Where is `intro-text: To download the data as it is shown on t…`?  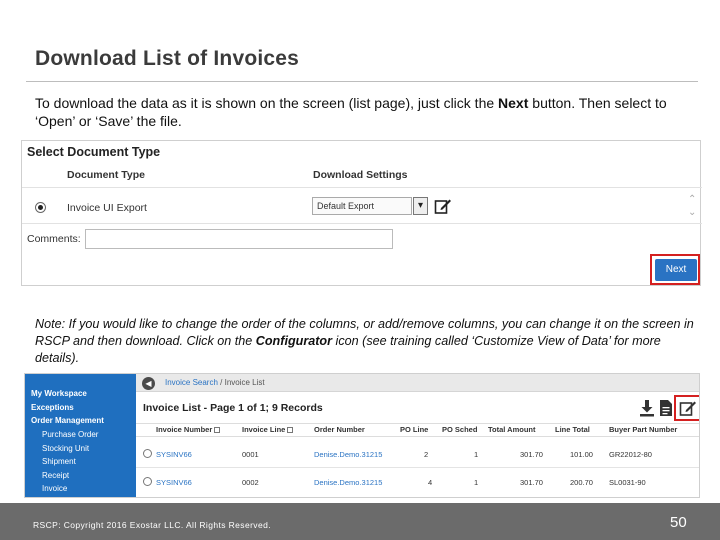 intro-text: To download the data as it is shown on t… is located at coordinates (351, 112).